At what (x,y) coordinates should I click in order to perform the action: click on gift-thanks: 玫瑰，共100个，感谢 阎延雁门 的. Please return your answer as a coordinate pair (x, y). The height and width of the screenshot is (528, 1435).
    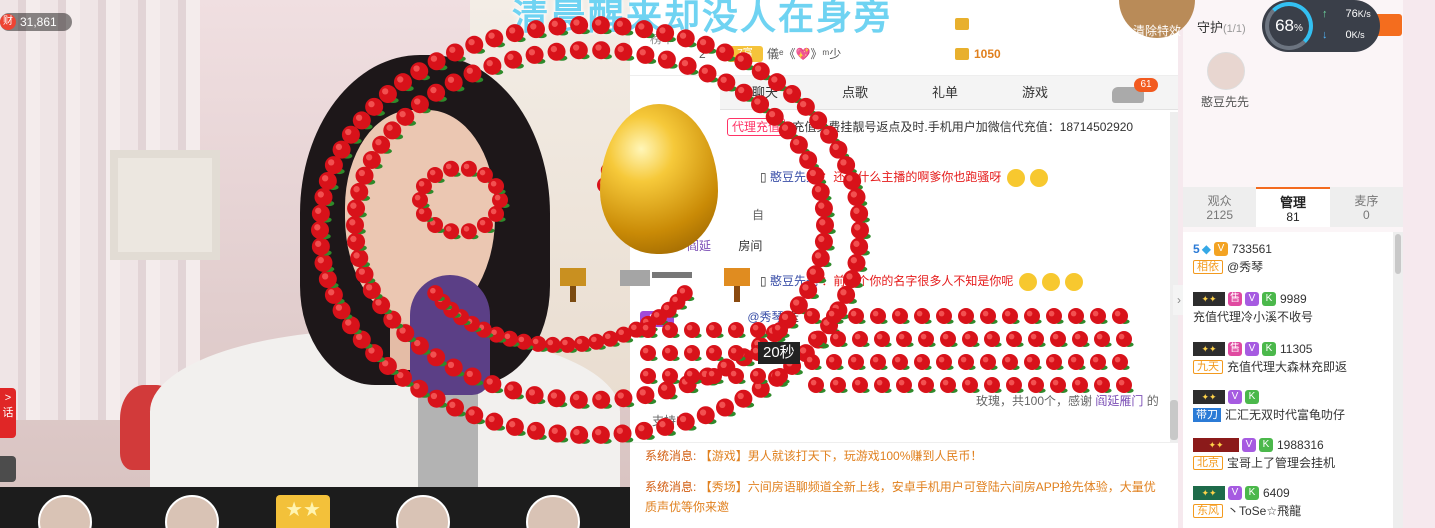
    Looking at the image, I should click on (1067, 400).